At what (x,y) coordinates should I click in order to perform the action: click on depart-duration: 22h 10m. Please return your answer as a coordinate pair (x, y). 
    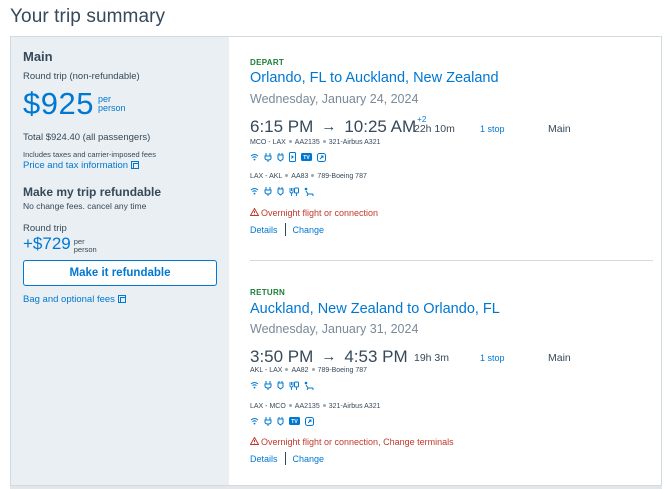
    Looking at the image, I should click on (434, 129).